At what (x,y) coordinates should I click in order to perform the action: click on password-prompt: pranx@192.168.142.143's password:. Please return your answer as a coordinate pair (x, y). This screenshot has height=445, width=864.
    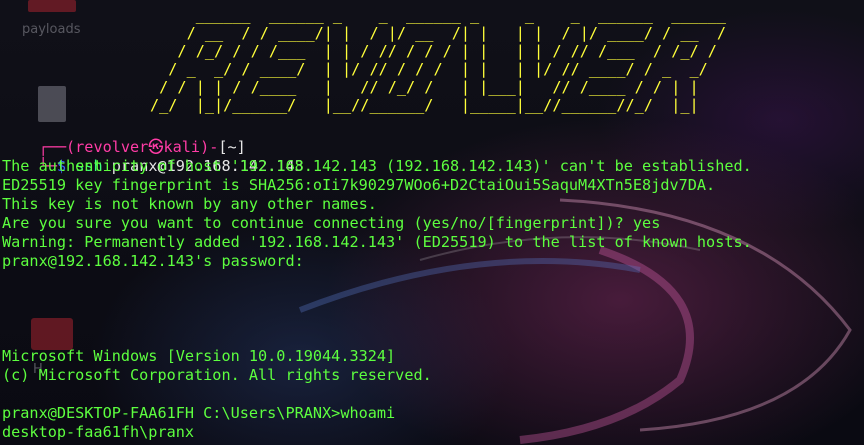
    Looking at the image, I should click on (153, 261).